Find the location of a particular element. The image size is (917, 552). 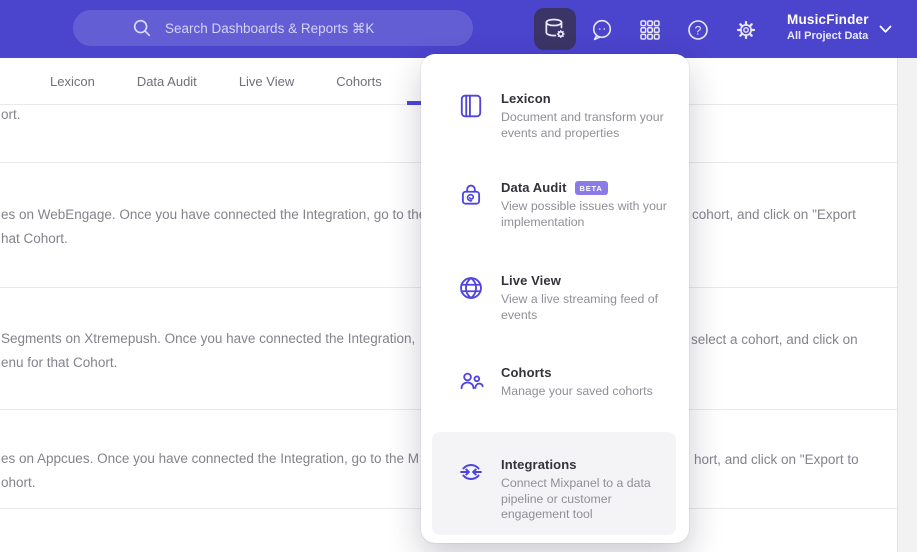

project-switcher: MusicFinder All Project Data is located at coordinates (828, 27).